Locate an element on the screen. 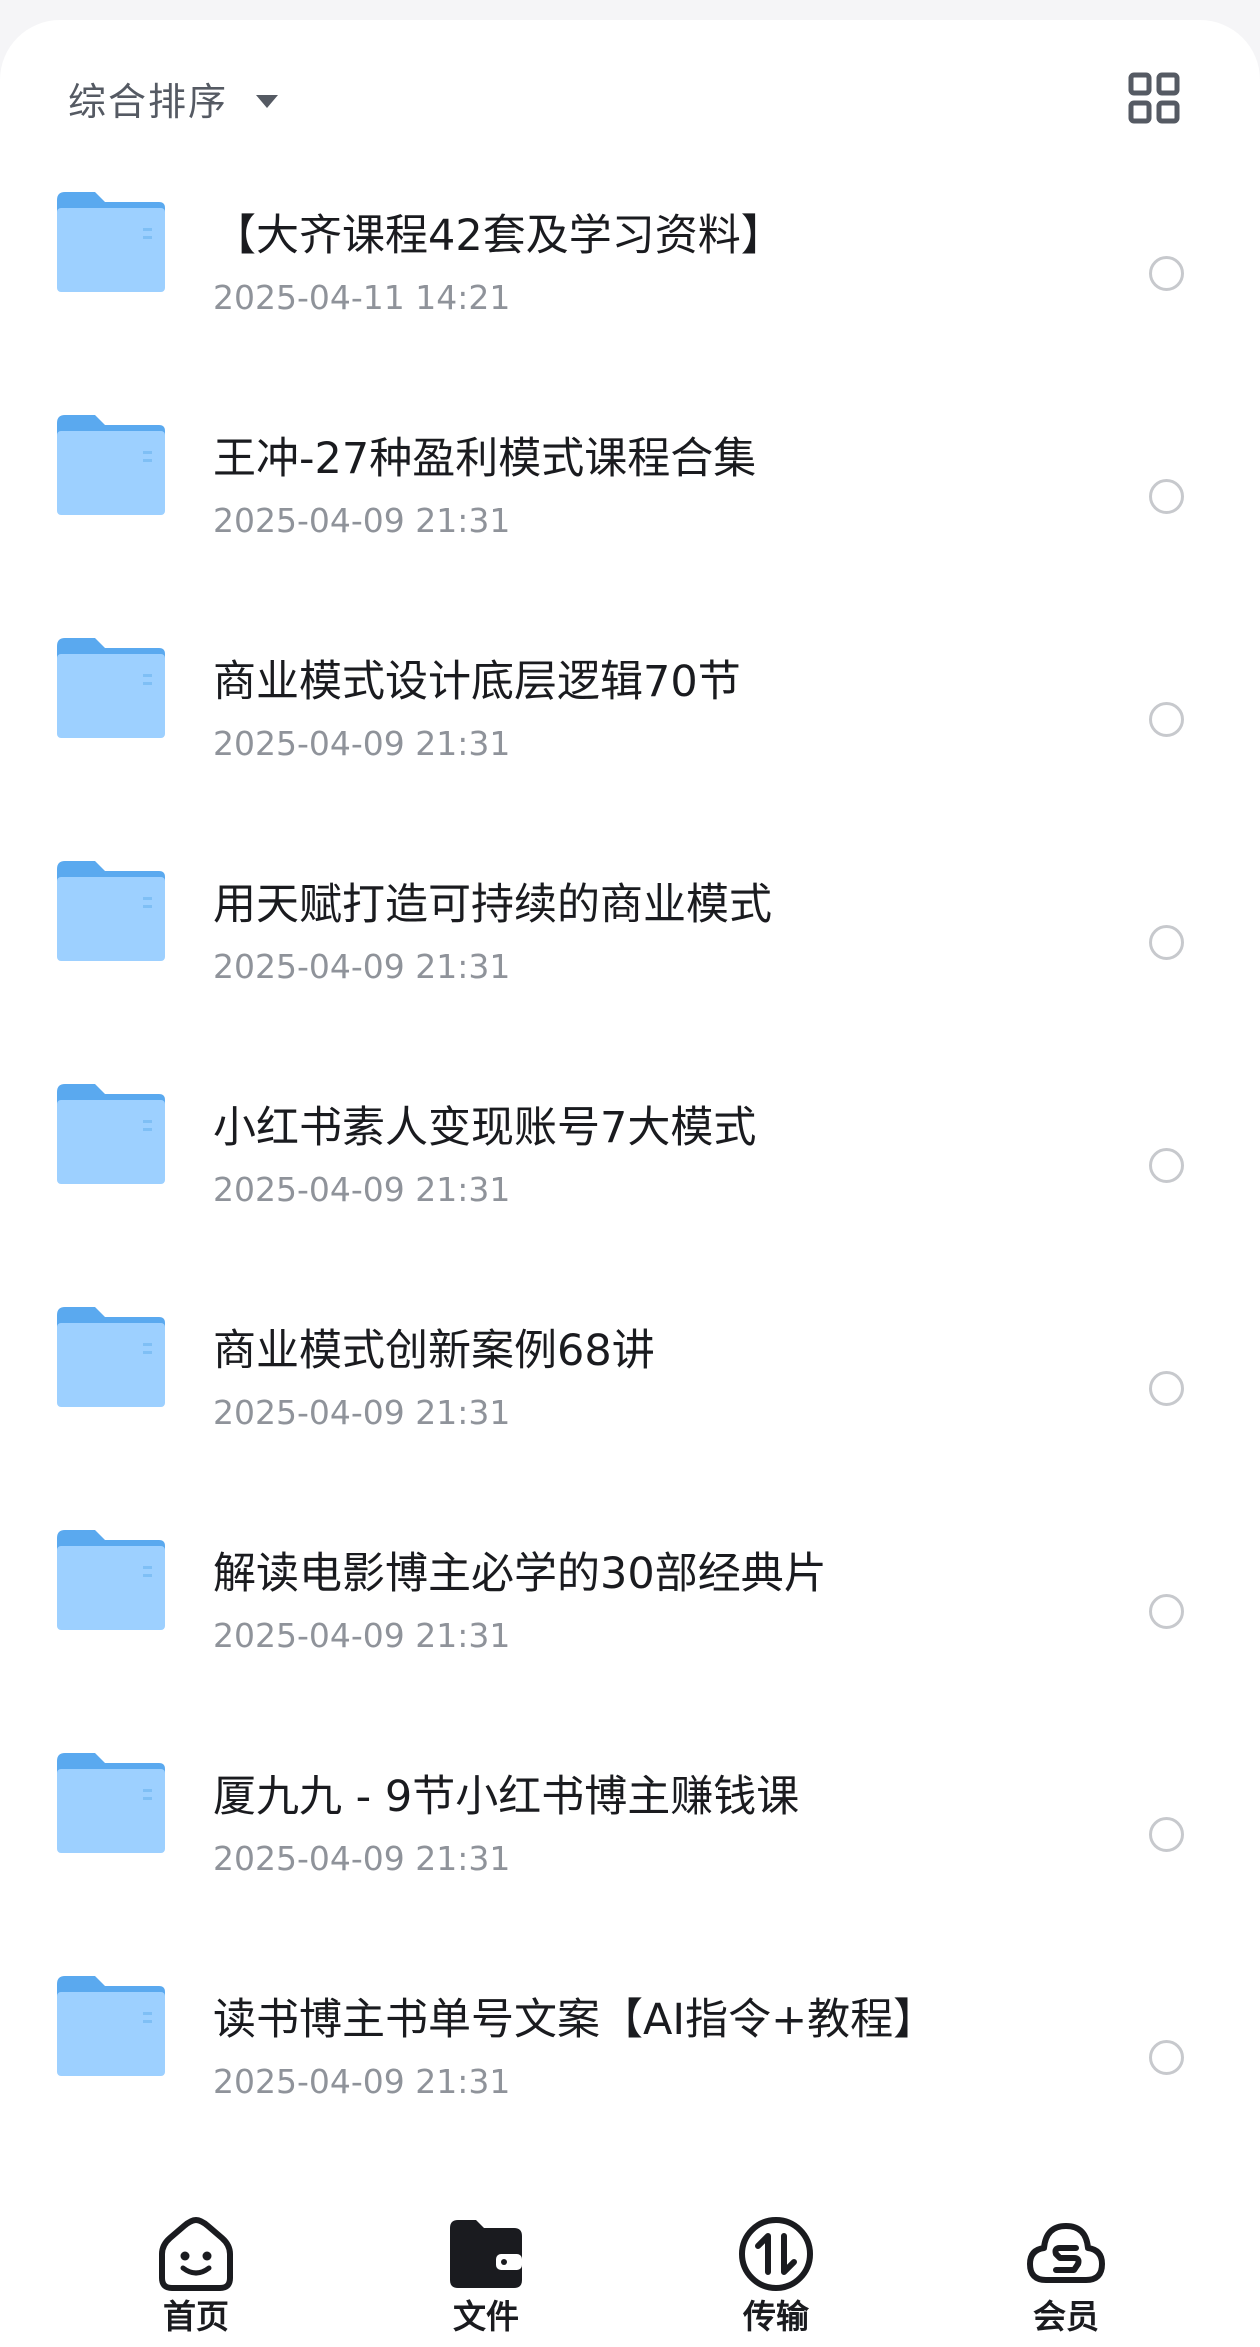 This screenshot has width=1260, height=2347. grid-view-icon is located at coordinates (1154, 98).